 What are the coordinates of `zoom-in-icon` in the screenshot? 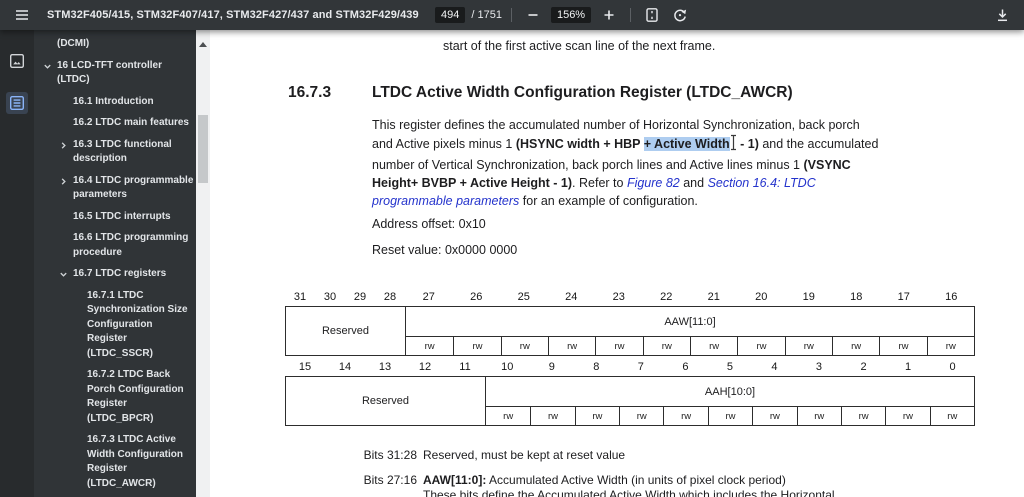 It's located at (609, 15).